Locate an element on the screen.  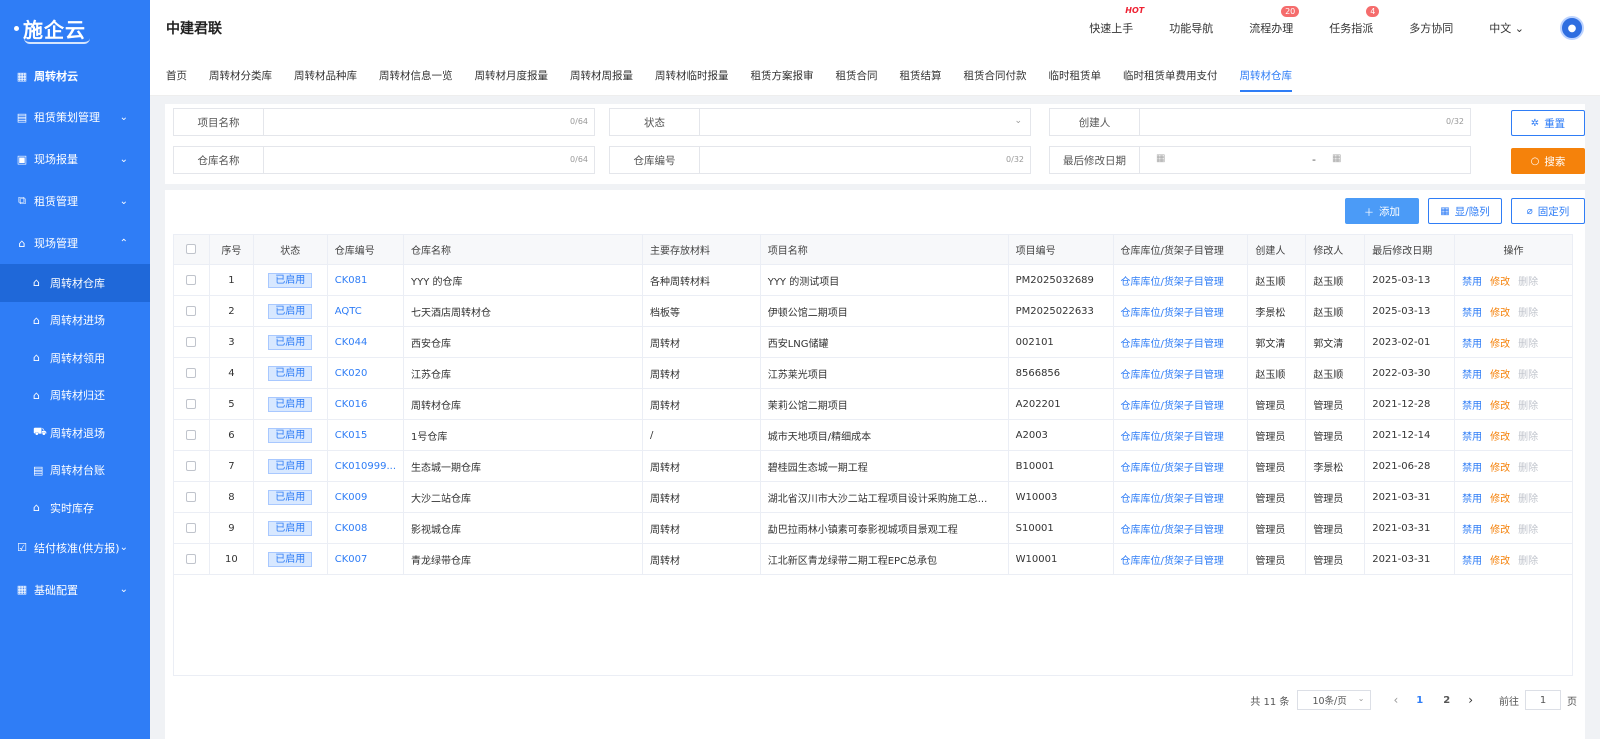
warehouse-code-link: CK016 is located at coordinates (365, 404).